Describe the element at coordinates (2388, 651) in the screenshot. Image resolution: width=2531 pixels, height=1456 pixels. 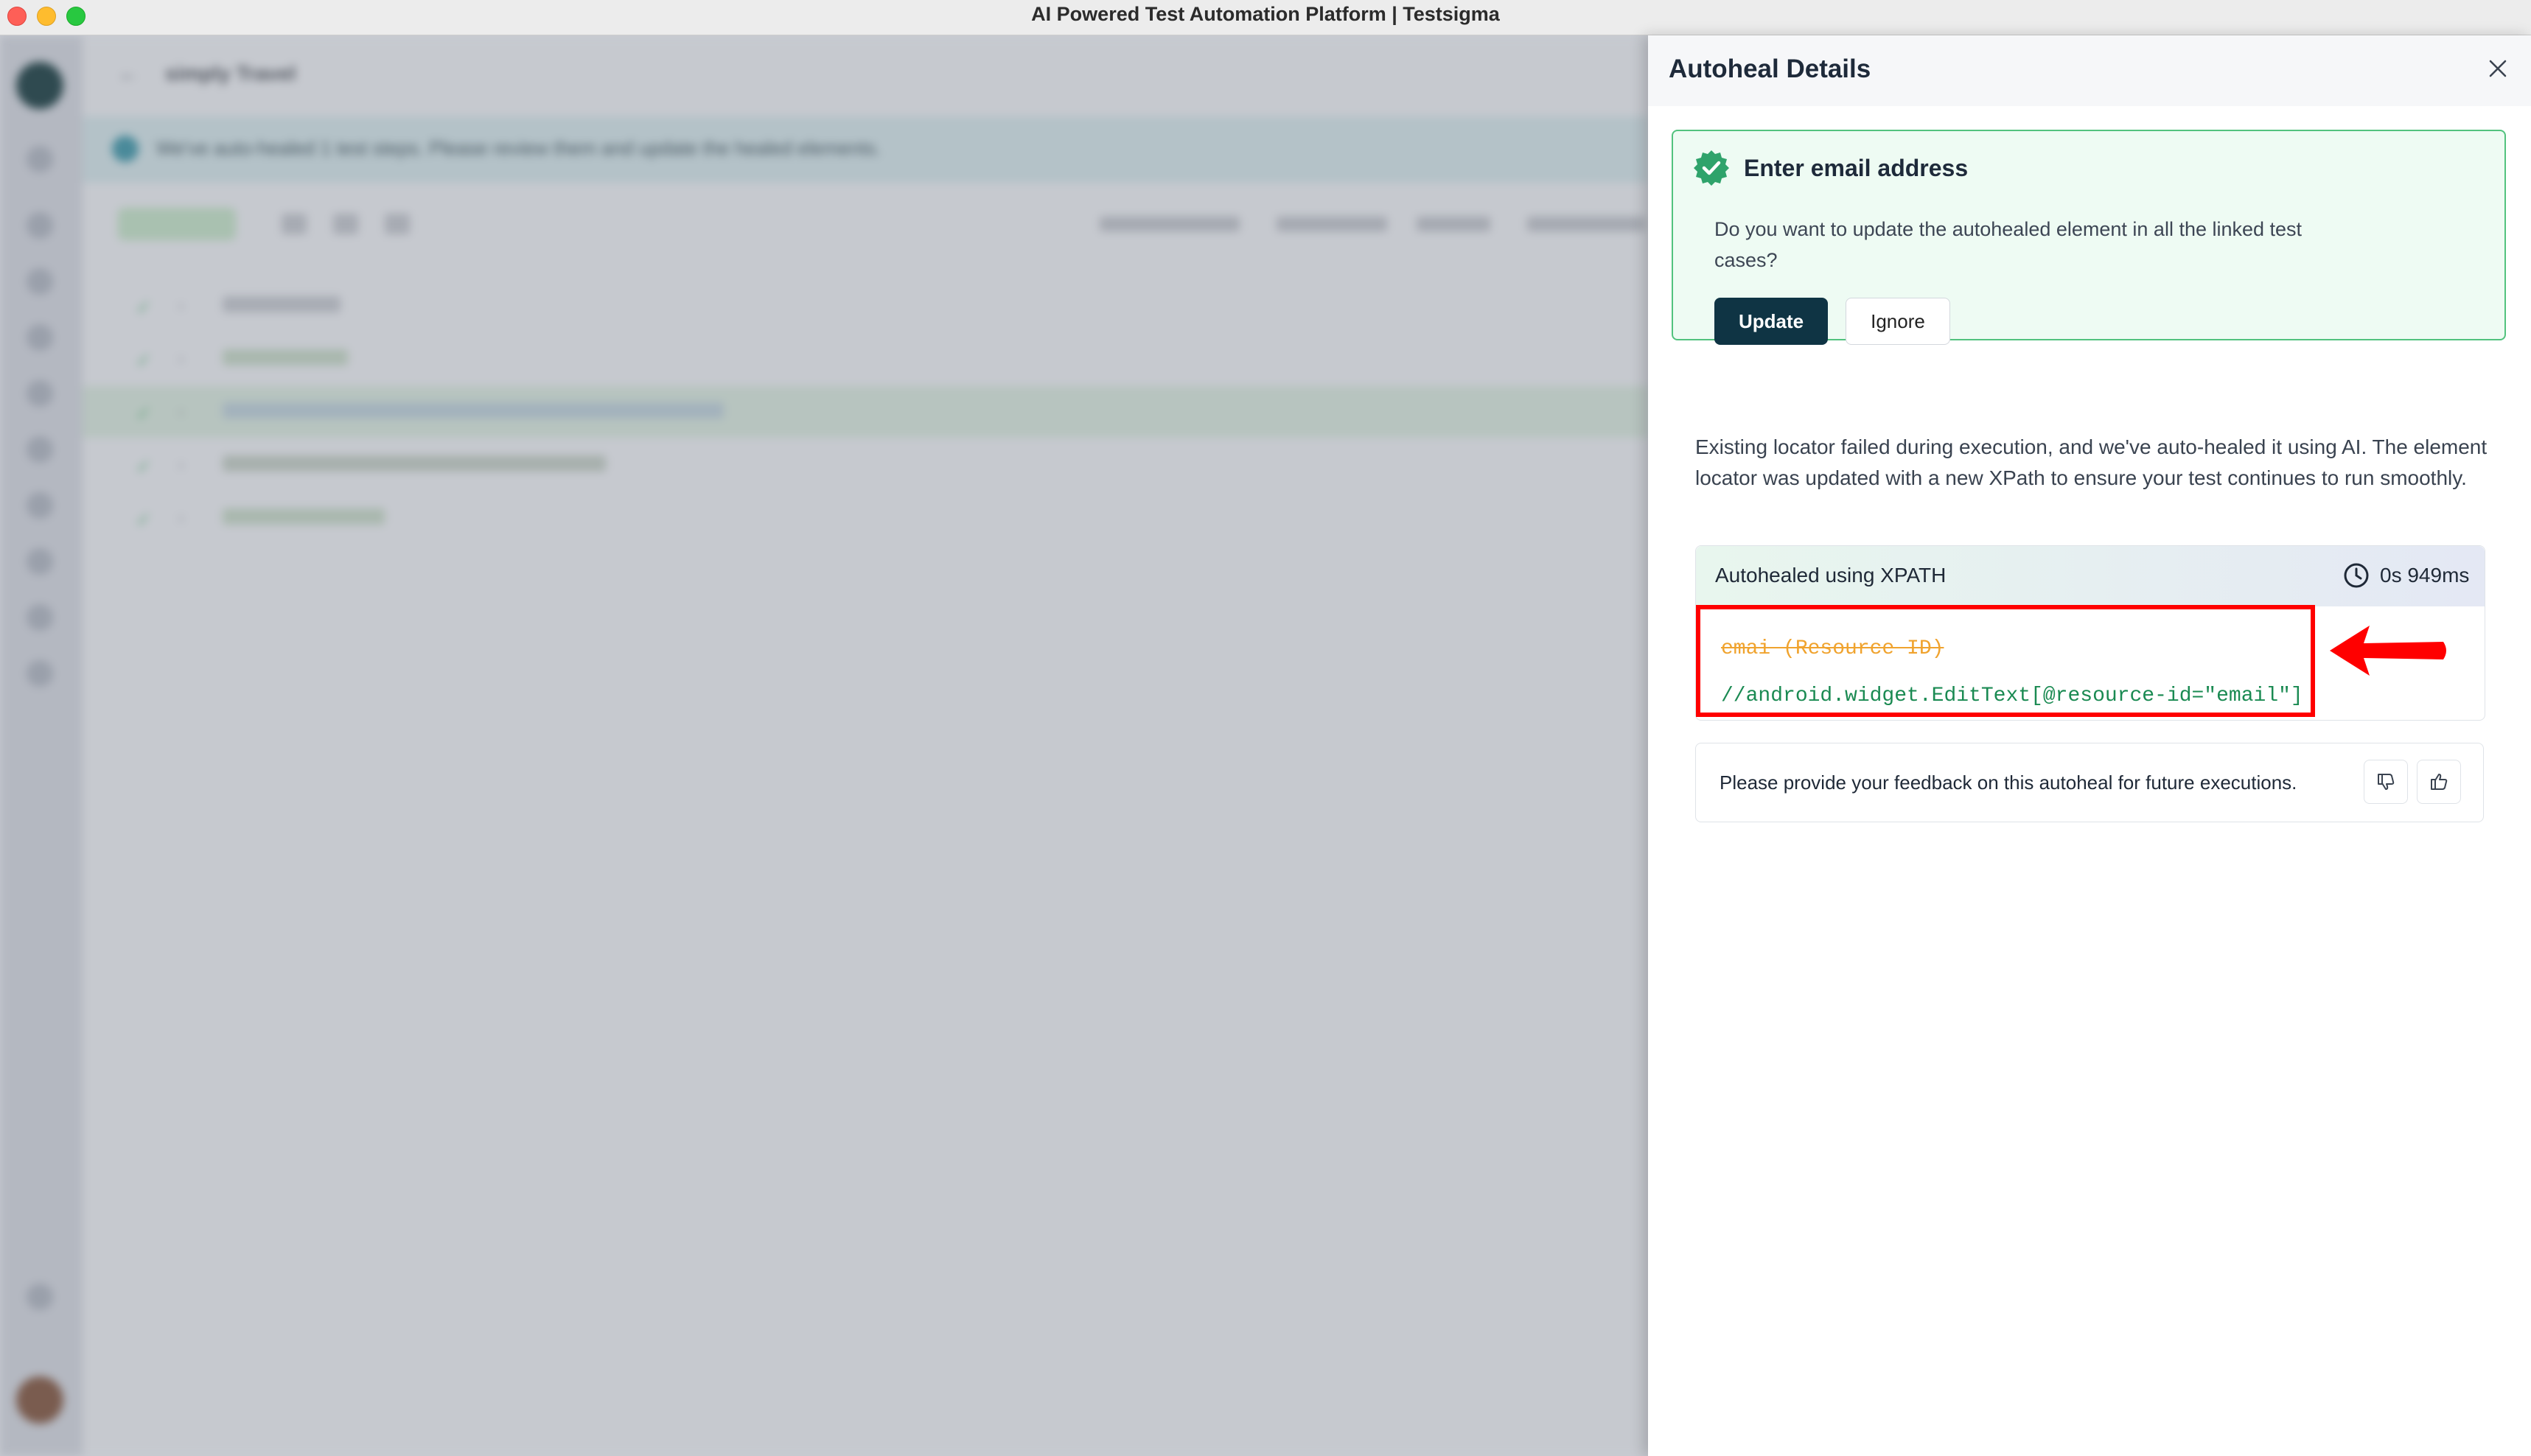
I see `red-arrow-icon` at that location.